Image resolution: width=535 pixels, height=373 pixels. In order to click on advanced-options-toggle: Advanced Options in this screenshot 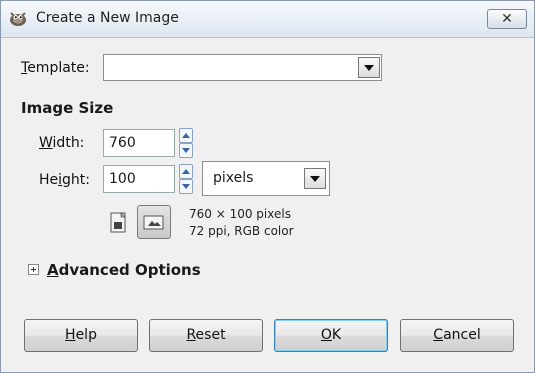, I will do `click(124, 270)`.